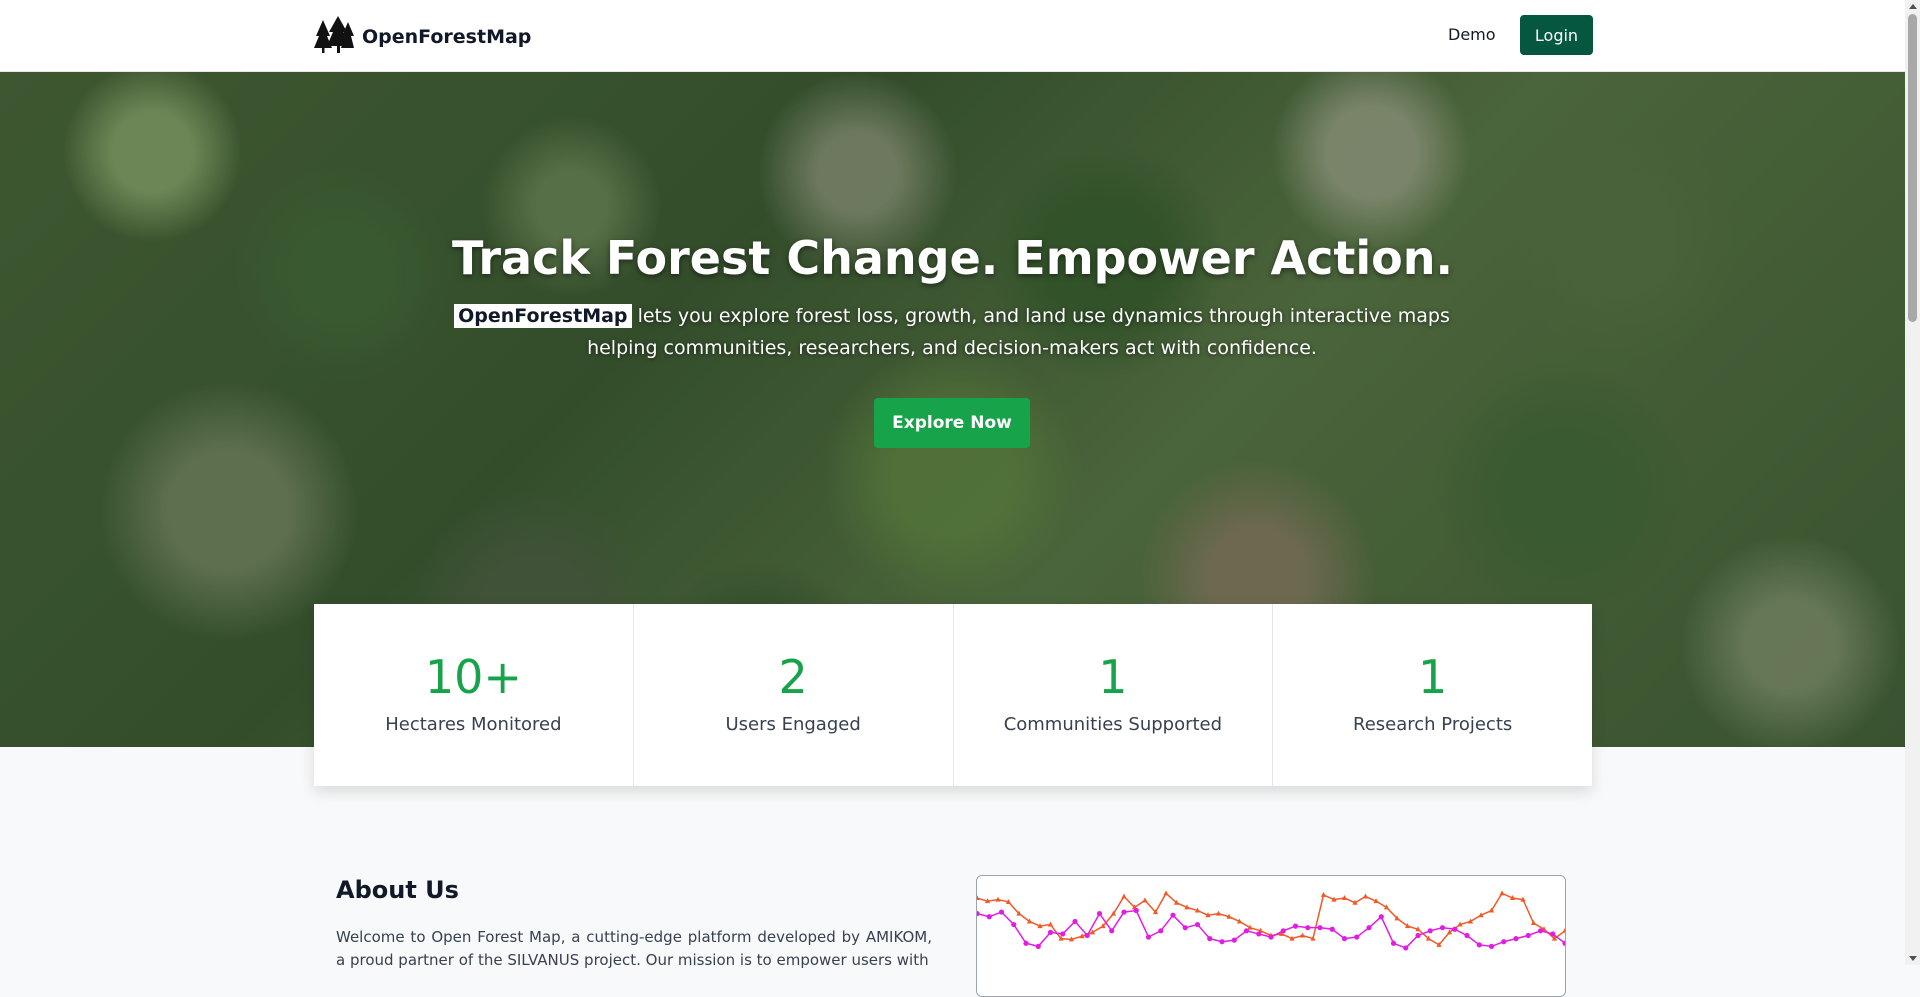  Describe the element at coordinates (397, 890) in the screenshot. I see `about-title: About Us` at that location.